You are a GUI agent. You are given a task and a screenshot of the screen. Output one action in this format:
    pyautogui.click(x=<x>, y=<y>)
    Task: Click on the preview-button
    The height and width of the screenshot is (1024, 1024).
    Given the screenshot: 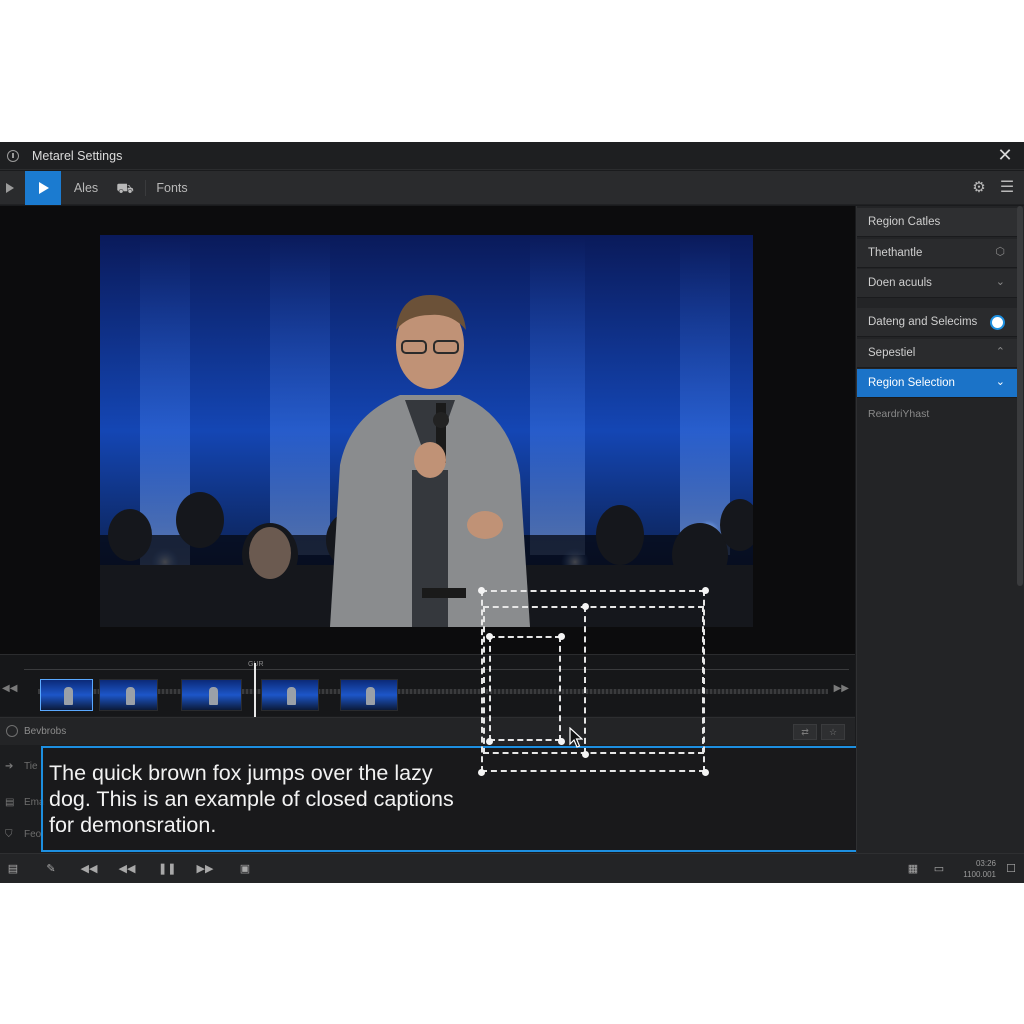 What is the action you would take?
    pyautogui.click(x=11, y=188)
    